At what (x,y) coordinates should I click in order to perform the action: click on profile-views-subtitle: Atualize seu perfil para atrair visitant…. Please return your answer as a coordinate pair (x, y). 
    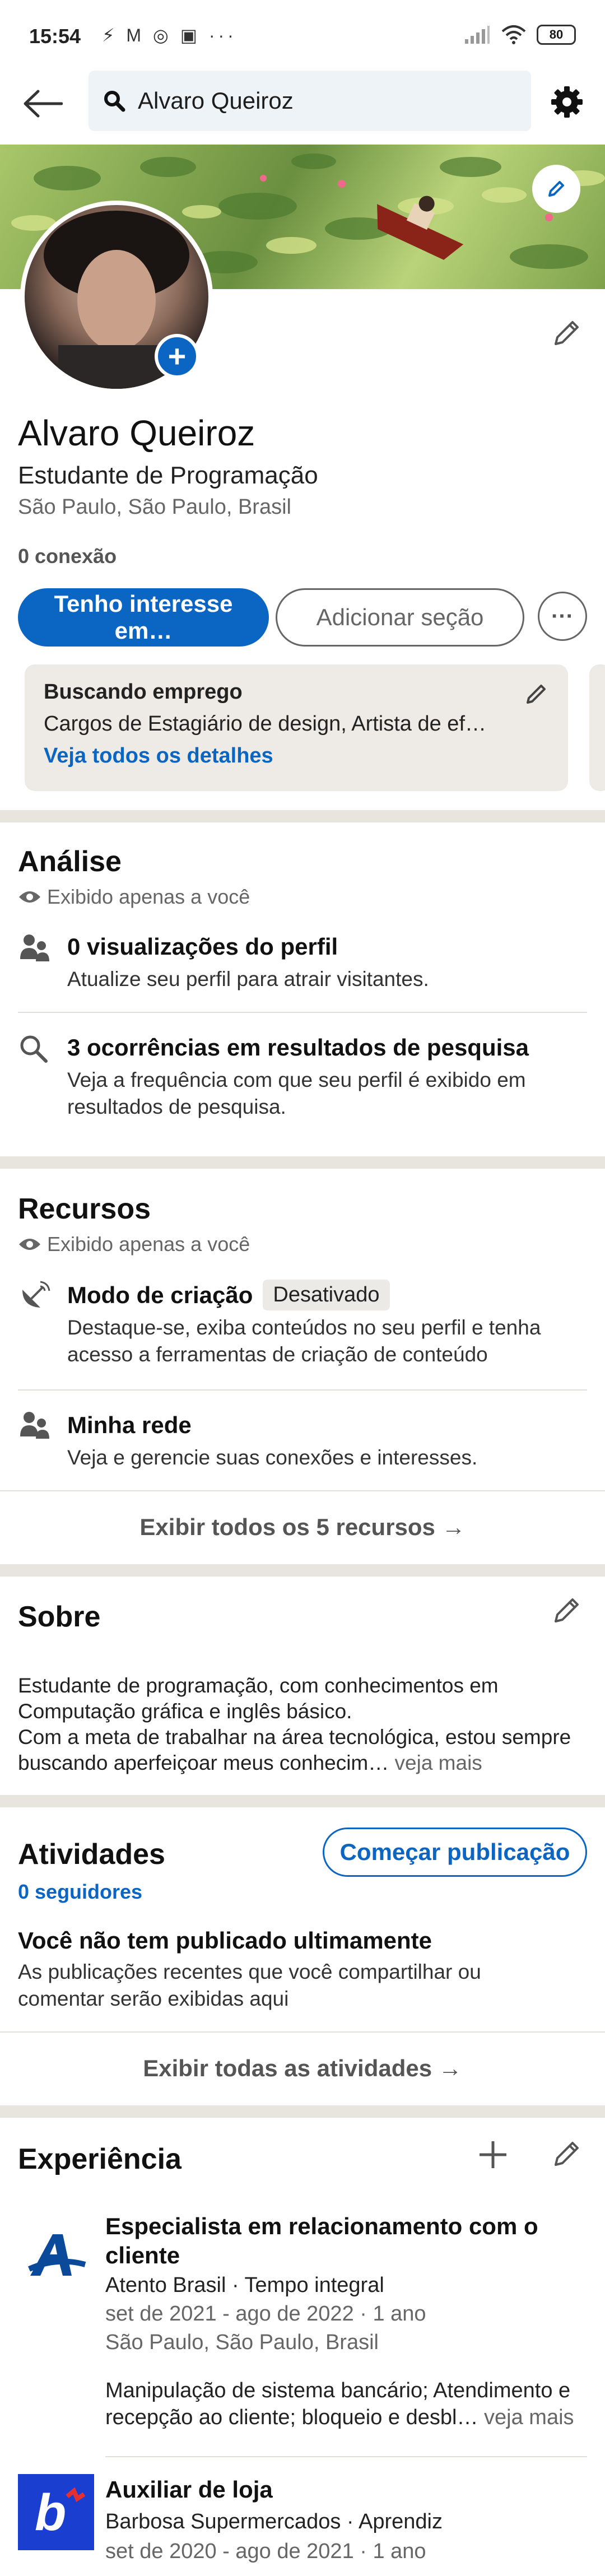
    Looking at the image, I should click on (248, 979).